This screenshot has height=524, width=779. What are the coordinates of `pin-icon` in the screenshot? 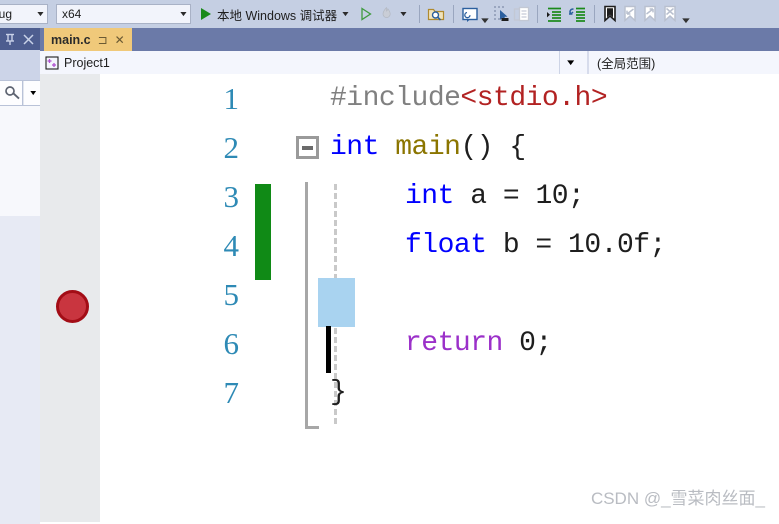 It's located at (10, 39).